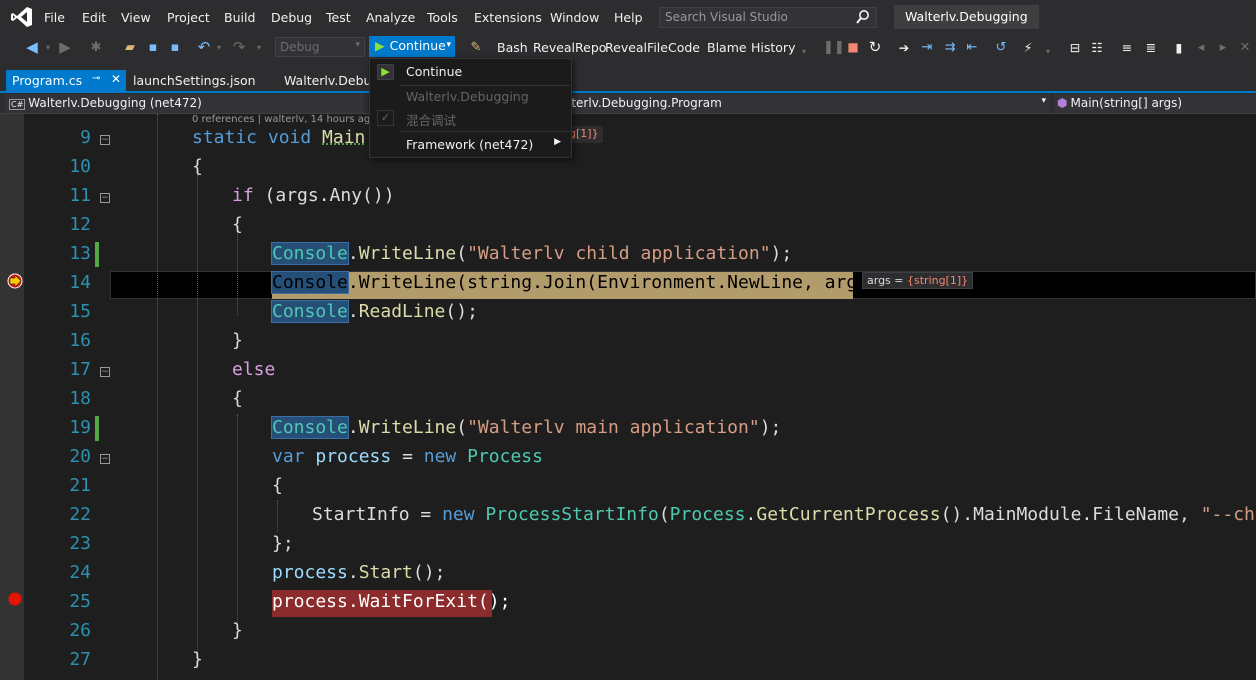 The height and width of the screenshot is (680, 1256). What do you see at coordinates (48, 47) in the screenshot?
I see `back-dropdown-icon: ▾` at bounding box center [48, 47].